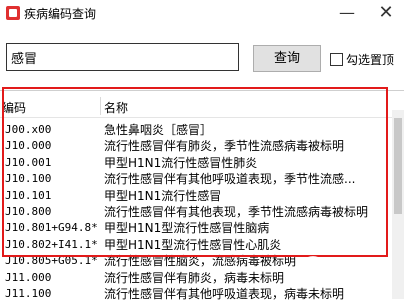  I want to click on name-cell: 流行性感冒伴有肺炎，病毒未标明, so click(194, 277).